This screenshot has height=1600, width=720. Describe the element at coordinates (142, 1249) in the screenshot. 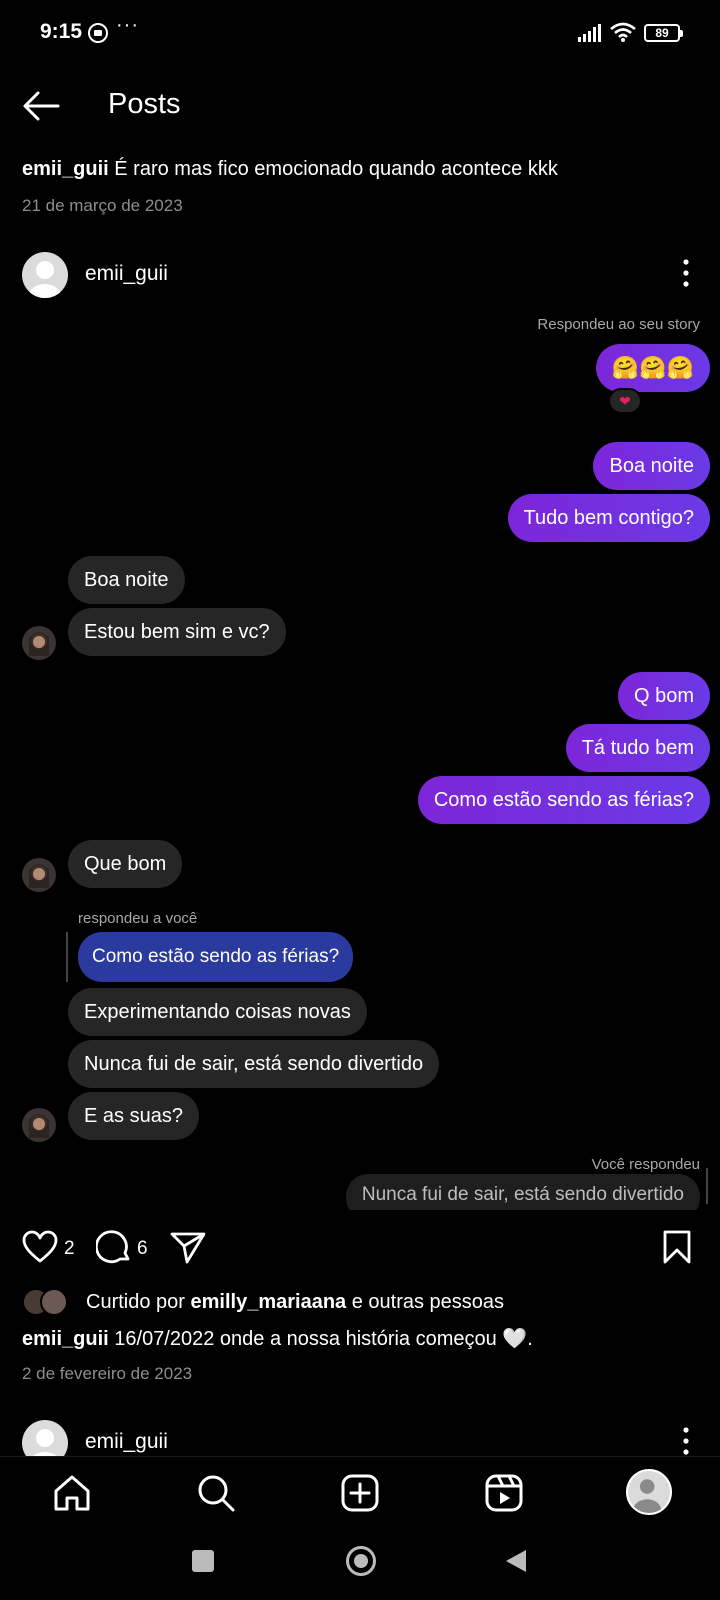

I see `comments-count: 6` at that location.